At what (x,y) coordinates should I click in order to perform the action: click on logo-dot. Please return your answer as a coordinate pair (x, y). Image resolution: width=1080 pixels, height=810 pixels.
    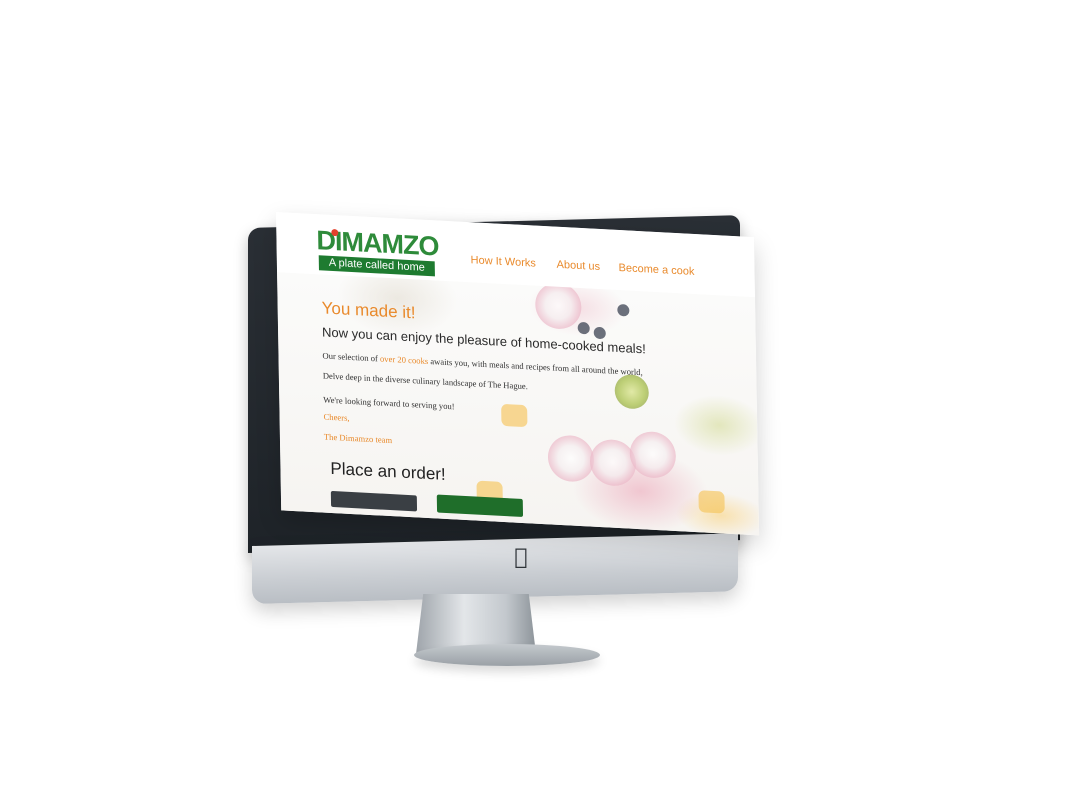
    Looking at the image, I should click on (335, 232).